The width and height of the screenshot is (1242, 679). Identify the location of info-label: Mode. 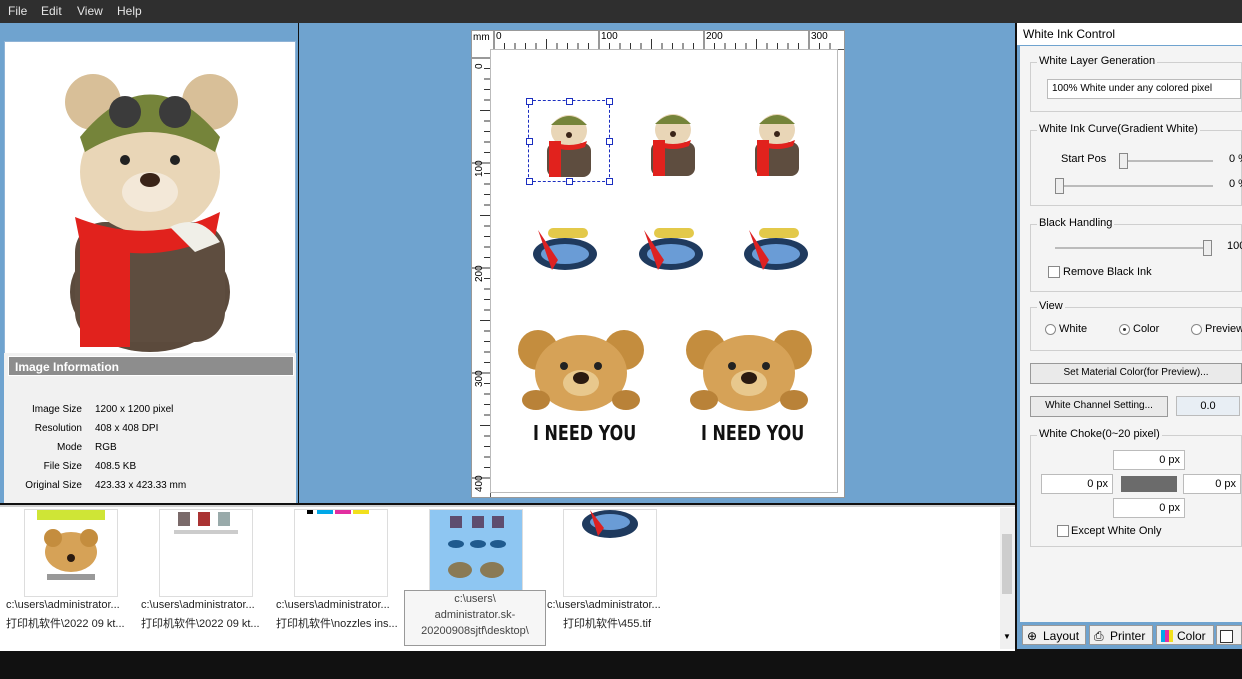
(69, 447).